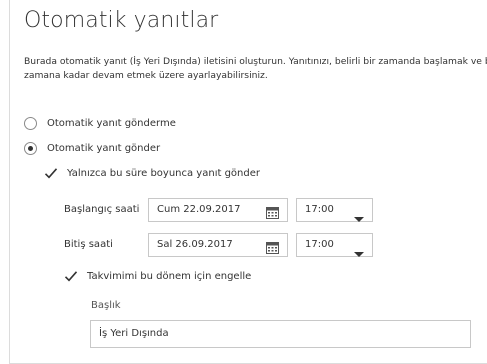 The width and height of the screenshot is (487, 364). I want to click on radio-option-no-reply: Otomatik yanıt gönderme, so click(100, 123).